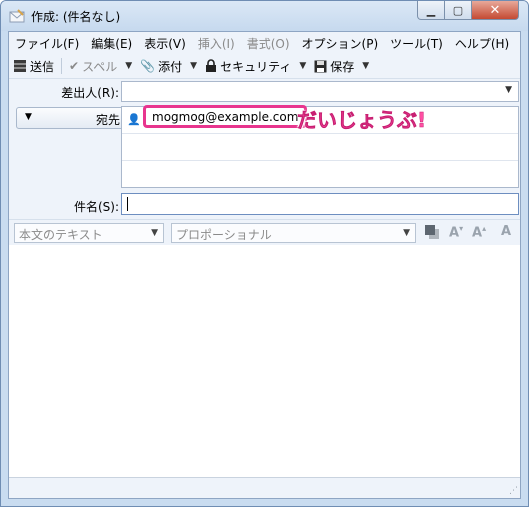  Describe the element at coordinates (320, 91) in the screenshot. I see `from-select: ▼` at that location.